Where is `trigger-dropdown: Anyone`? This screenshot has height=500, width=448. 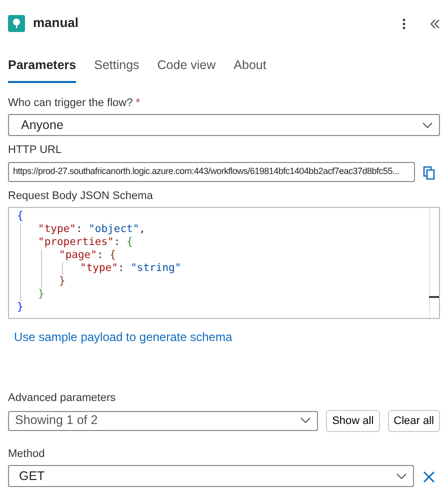
trigger-dropdown: Anyone is located at coordinates (224, 125).